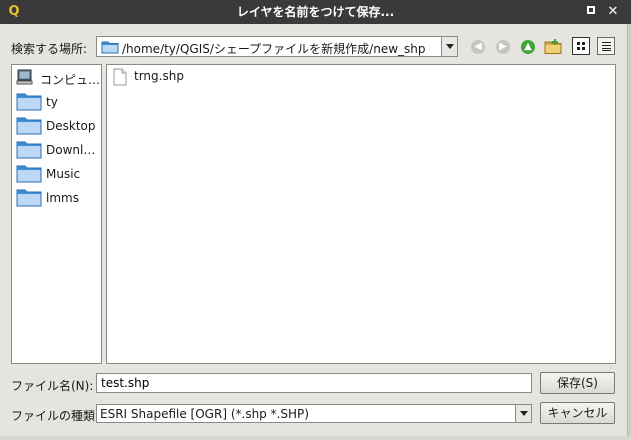  I want to click on sidebar-item-label: Music, so click(63, 174).